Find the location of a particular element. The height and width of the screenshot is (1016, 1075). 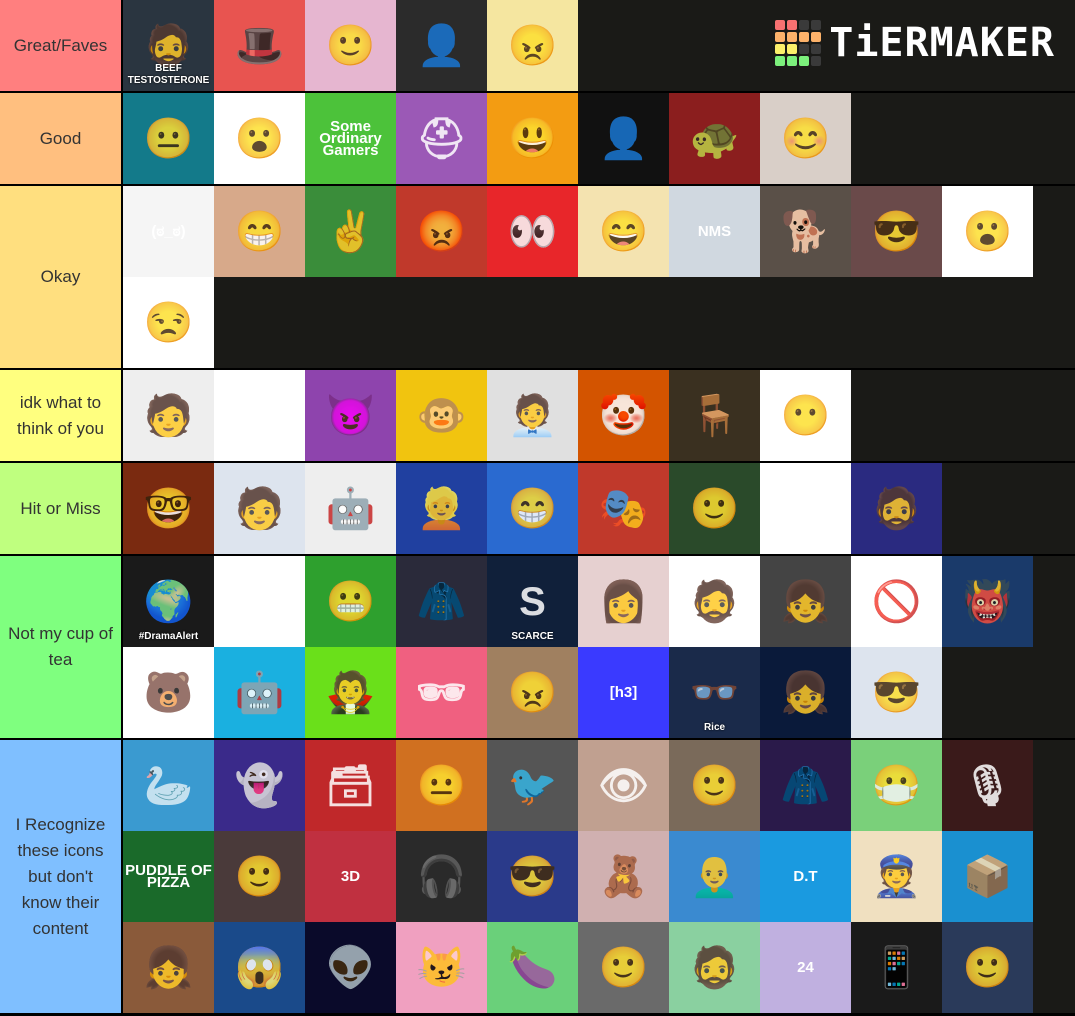

tier-item-headphones-man: 🎧 is located at coordinates (441, 876).